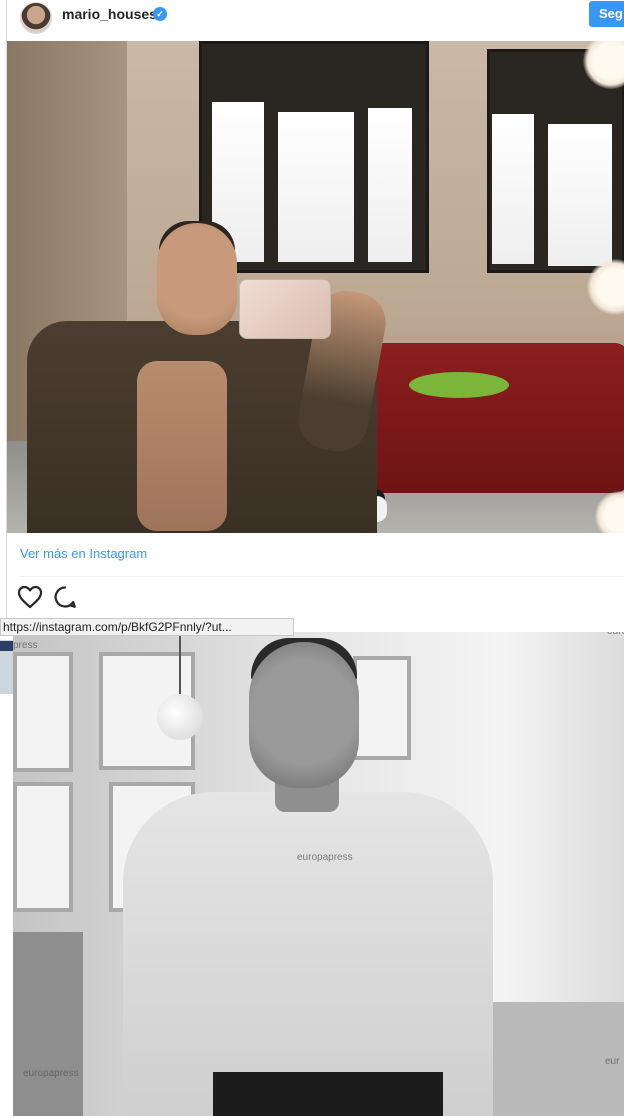 The width and height of the screenshot is (624, 1116). I want to click on heart-icon, so click(30, 597).